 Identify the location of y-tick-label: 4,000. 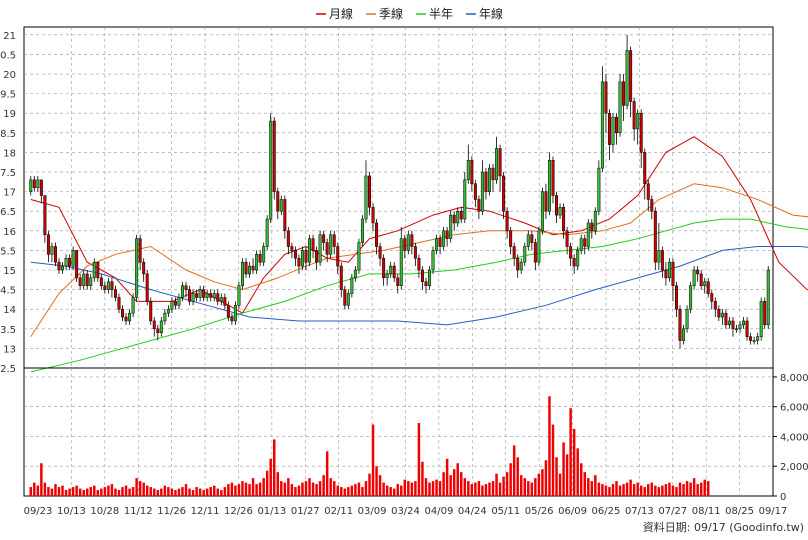
(794, 437).